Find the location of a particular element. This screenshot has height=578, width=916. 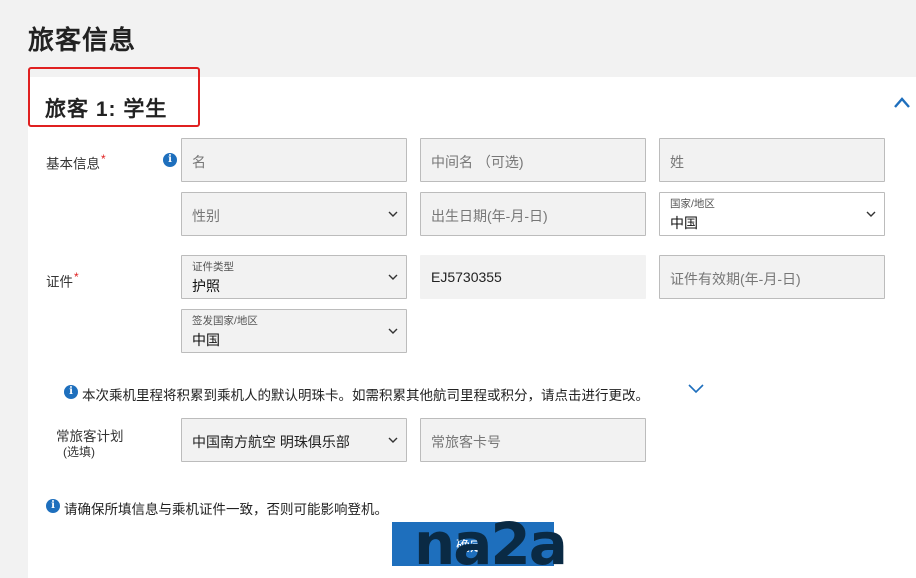

issuing-country-select: 签发国家/地区 中国 is located at coordinates (294, 331).